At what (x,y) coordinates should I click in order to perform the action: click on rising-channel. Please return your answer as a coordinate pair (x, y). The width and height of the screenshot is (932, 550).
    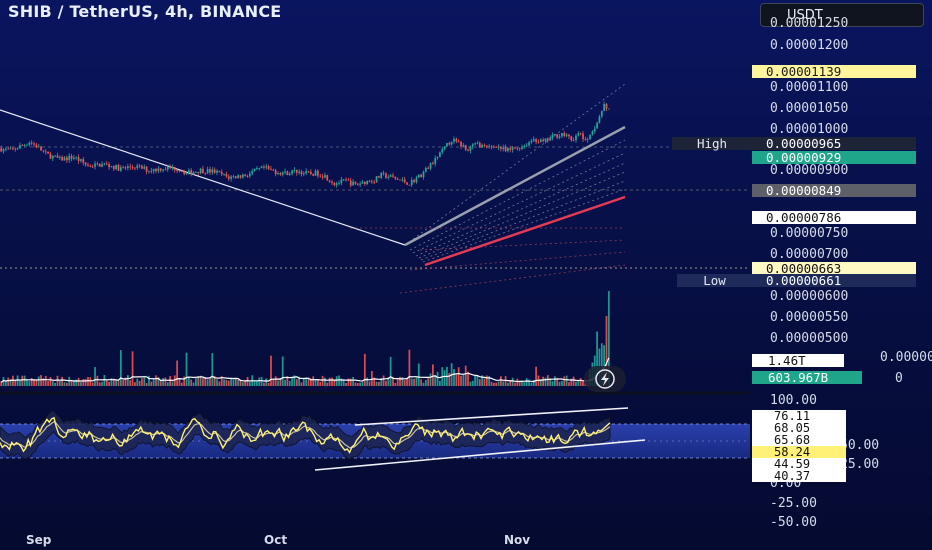
    Looking at the image, I should click on (488, 188).